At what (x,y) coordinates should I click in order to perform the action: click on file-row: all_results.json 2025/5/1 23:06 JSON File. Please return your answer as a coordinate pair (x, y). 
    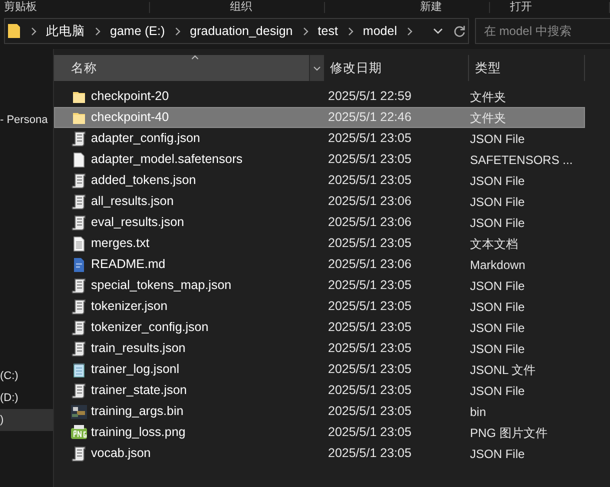
    Looking at the image, I should click on (319, 201).